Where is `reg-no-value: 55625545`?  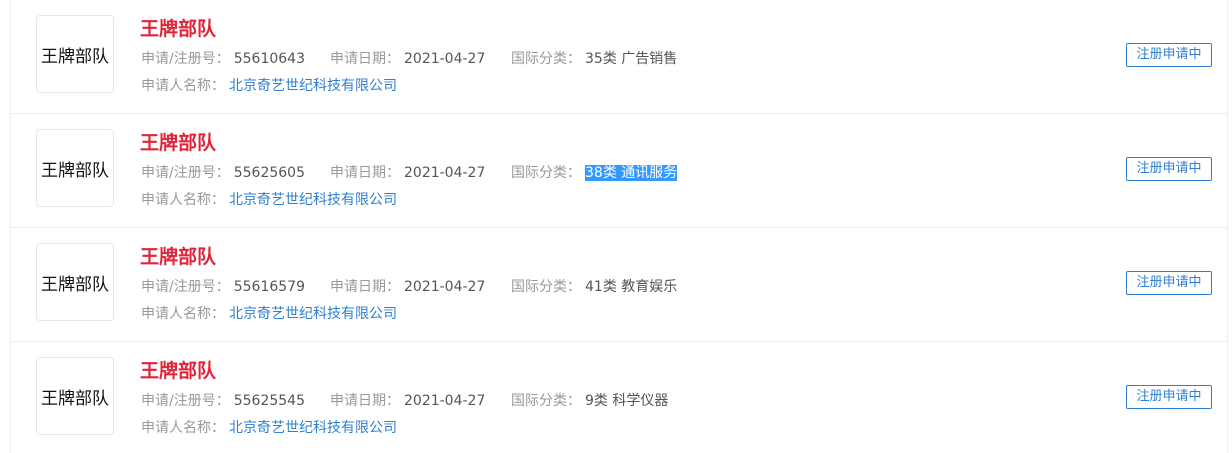 reg-no-value: 55625545 is located at coordinates (269, 401).